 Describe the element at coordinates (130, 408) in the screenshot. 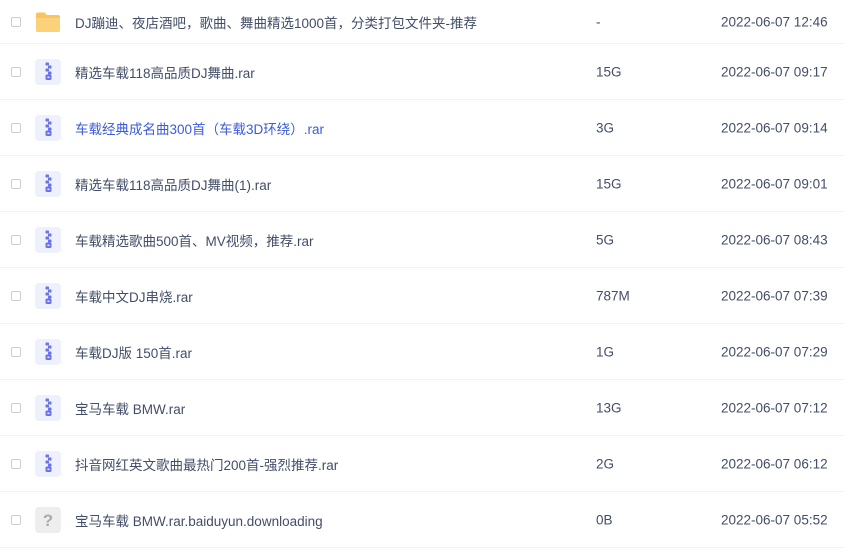

I see `file-name: 宝马车载 BMW.rar` at that location.